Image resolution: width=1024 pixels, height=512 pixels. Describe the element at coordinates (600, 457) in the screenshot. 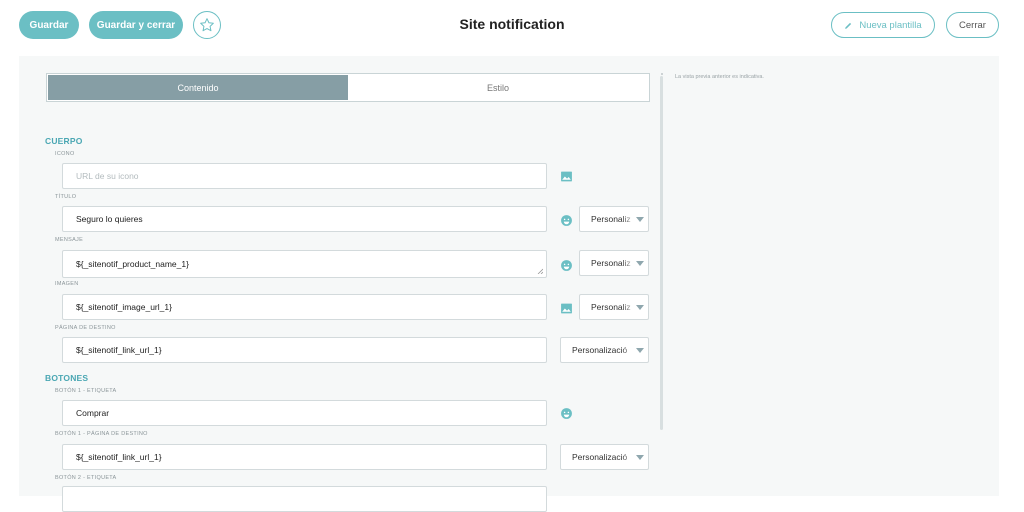

I see `button1-landing-personalization-value: Personalizació` at that location.